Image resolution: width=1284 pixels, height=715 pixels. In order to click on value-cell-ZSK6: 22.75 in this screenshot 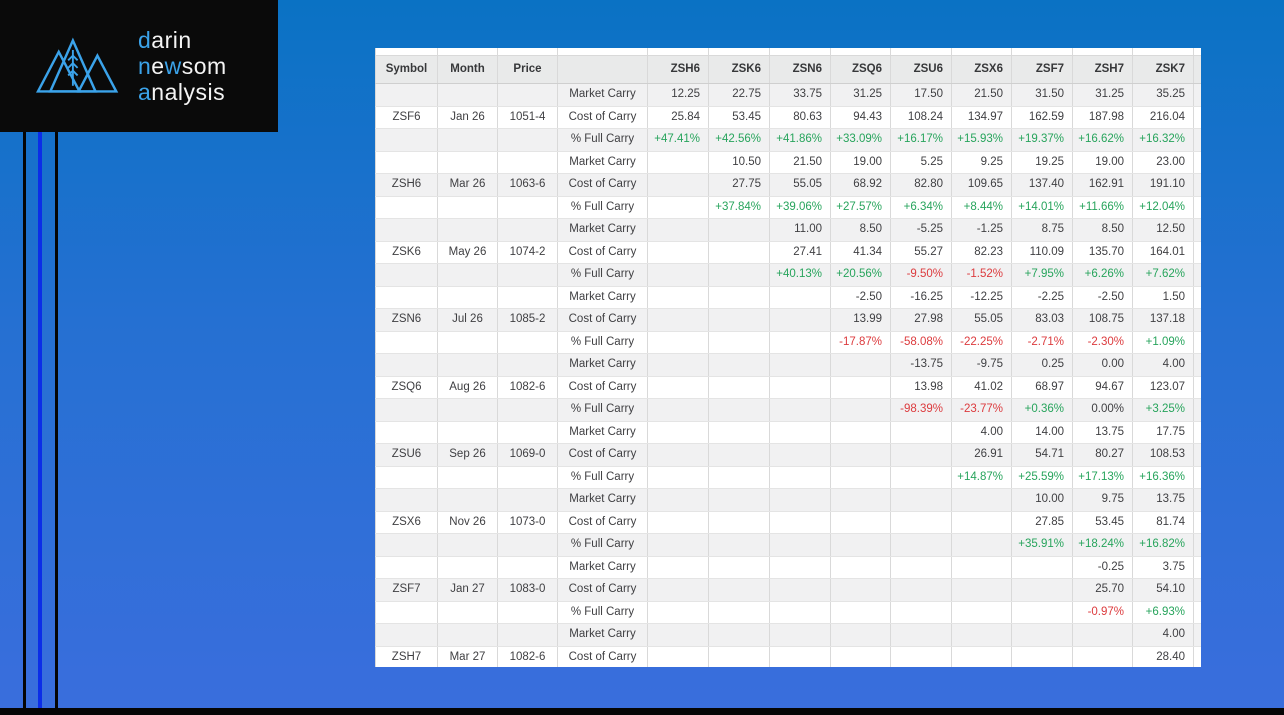, I will do `click(739, 95)`.